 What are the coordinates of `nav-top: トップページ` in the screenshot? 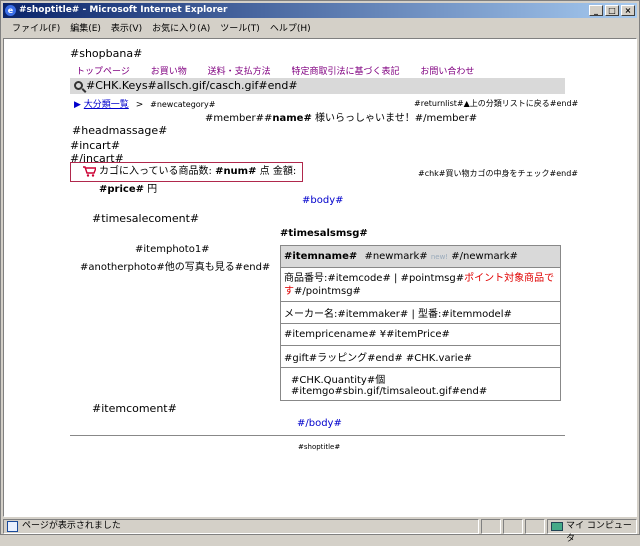 It's located at (103, 72).